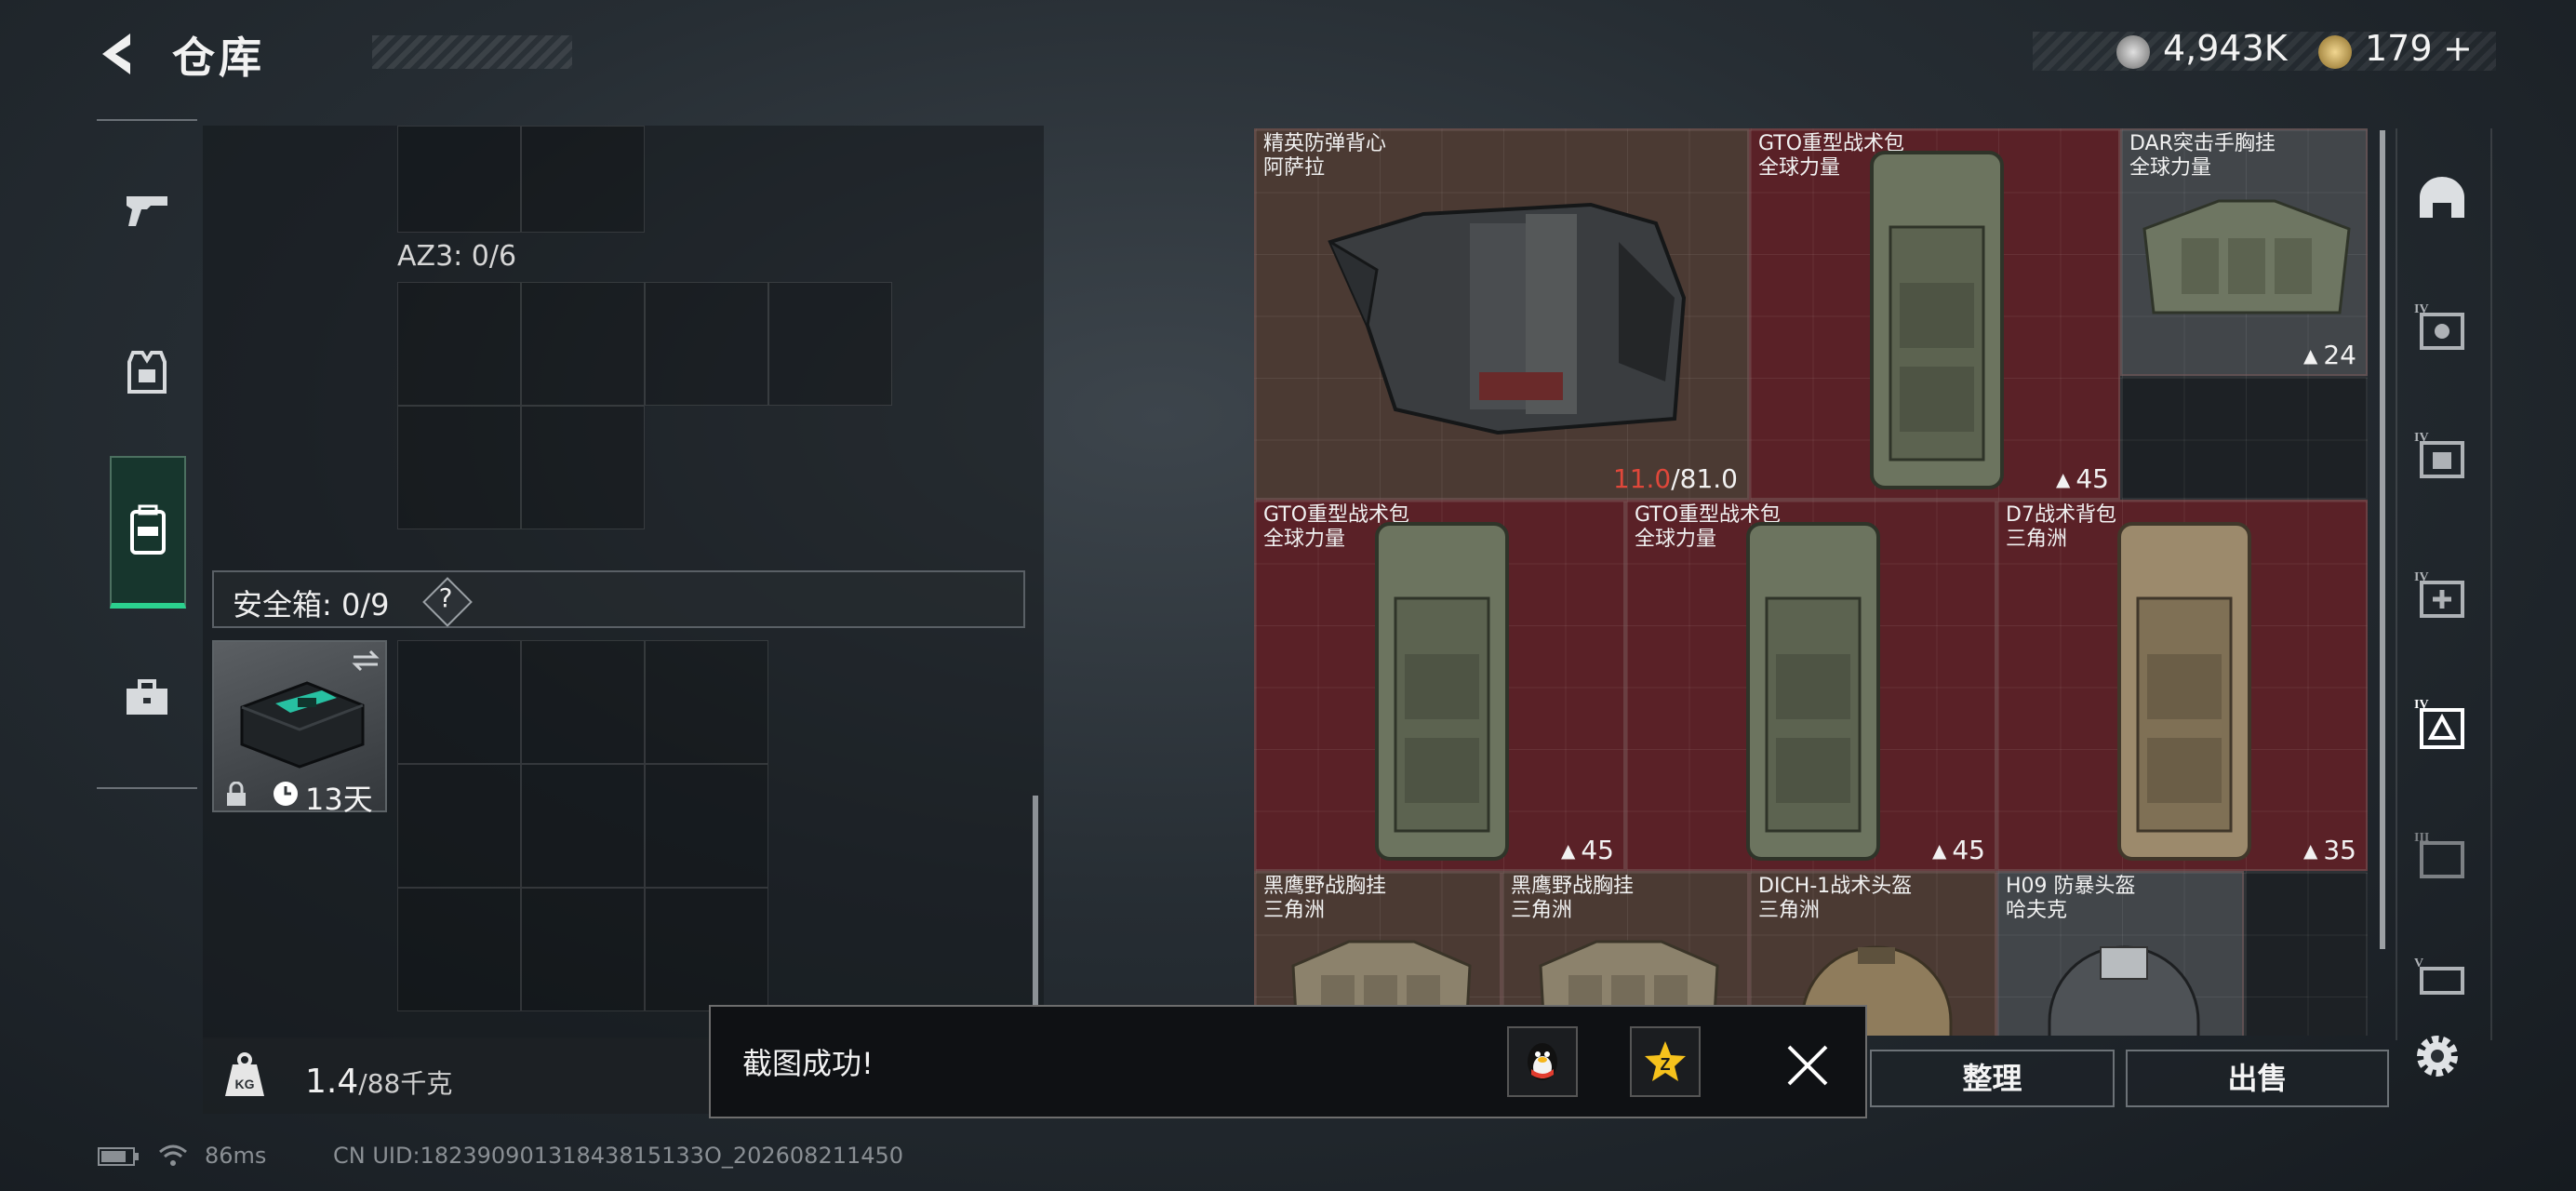 This screenshot has height=1191, width=2576. What do you see at coordinates (119, 54) in the screenshot?
I see `back-arrow-icon` at bounding box center [119, 54].